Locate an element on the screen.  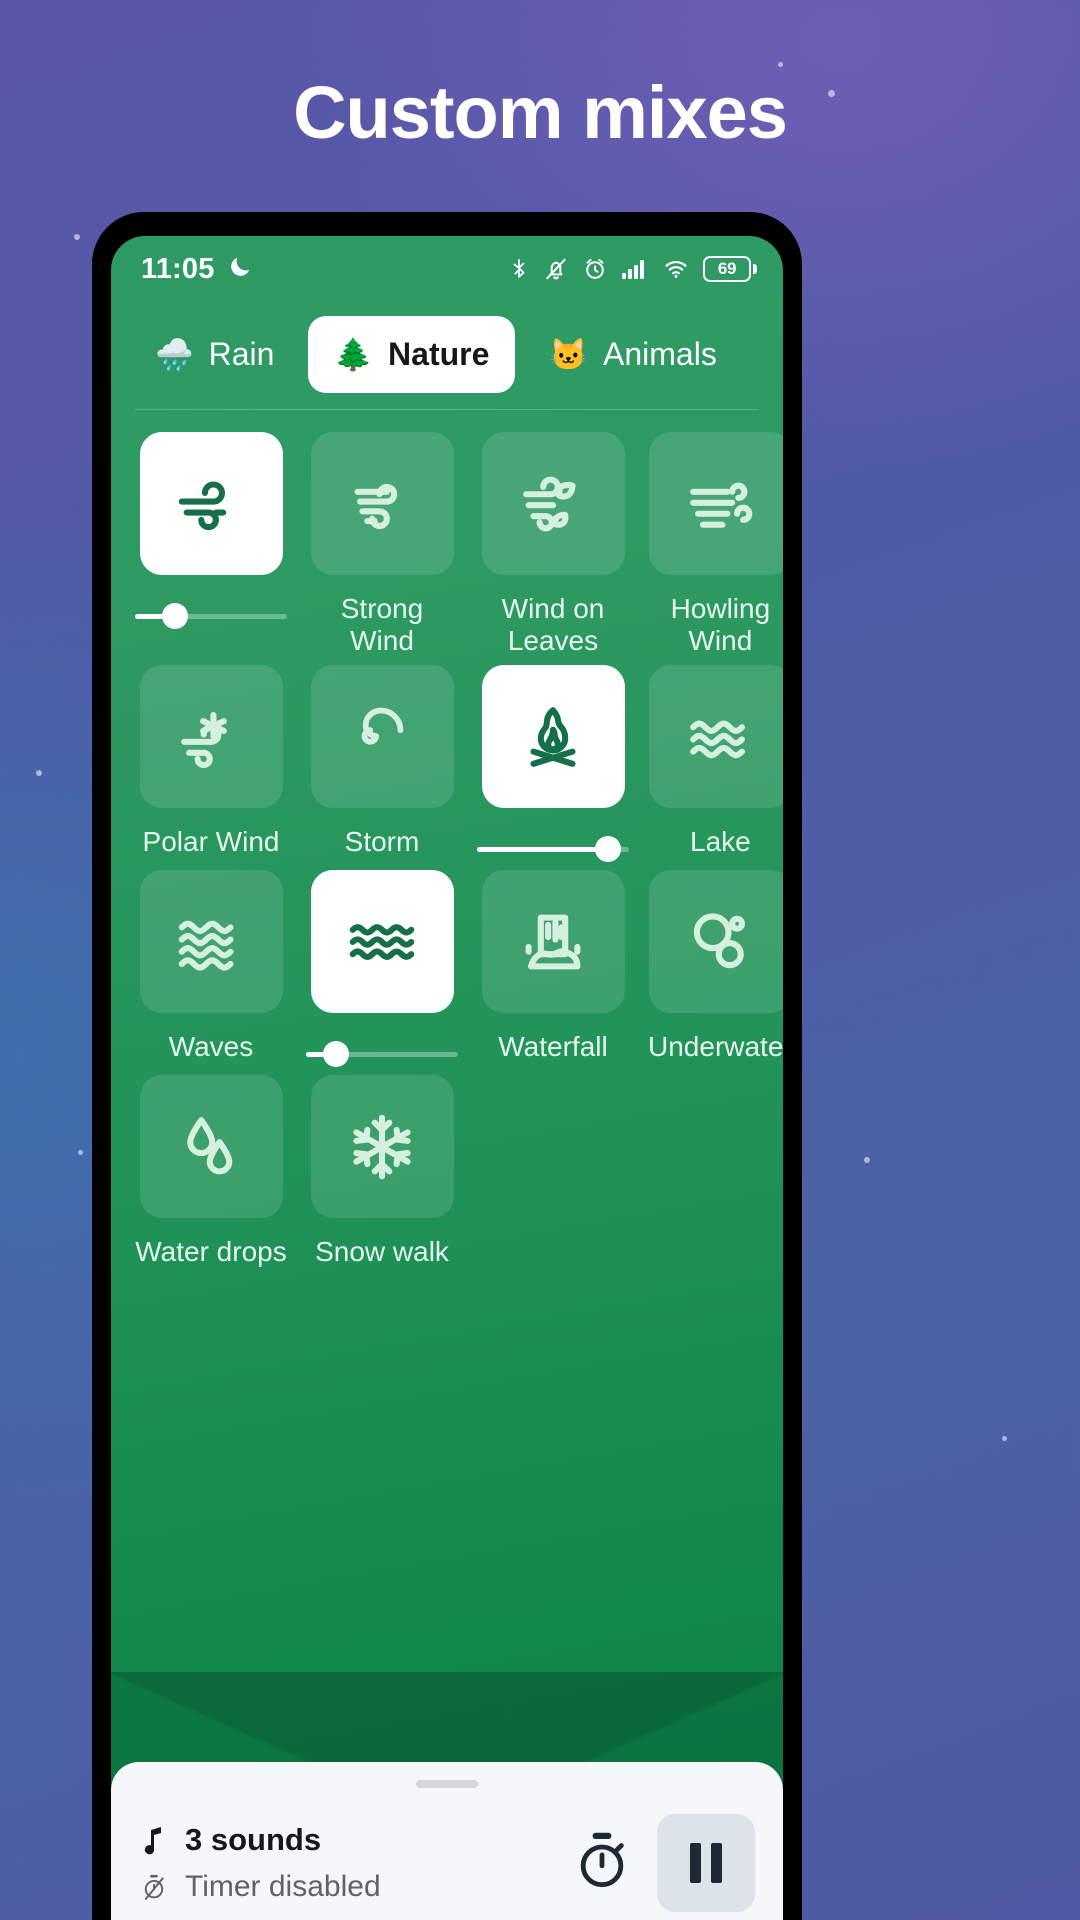
timer-status-line: Timer disabled is located at coordinates (352, 1887).